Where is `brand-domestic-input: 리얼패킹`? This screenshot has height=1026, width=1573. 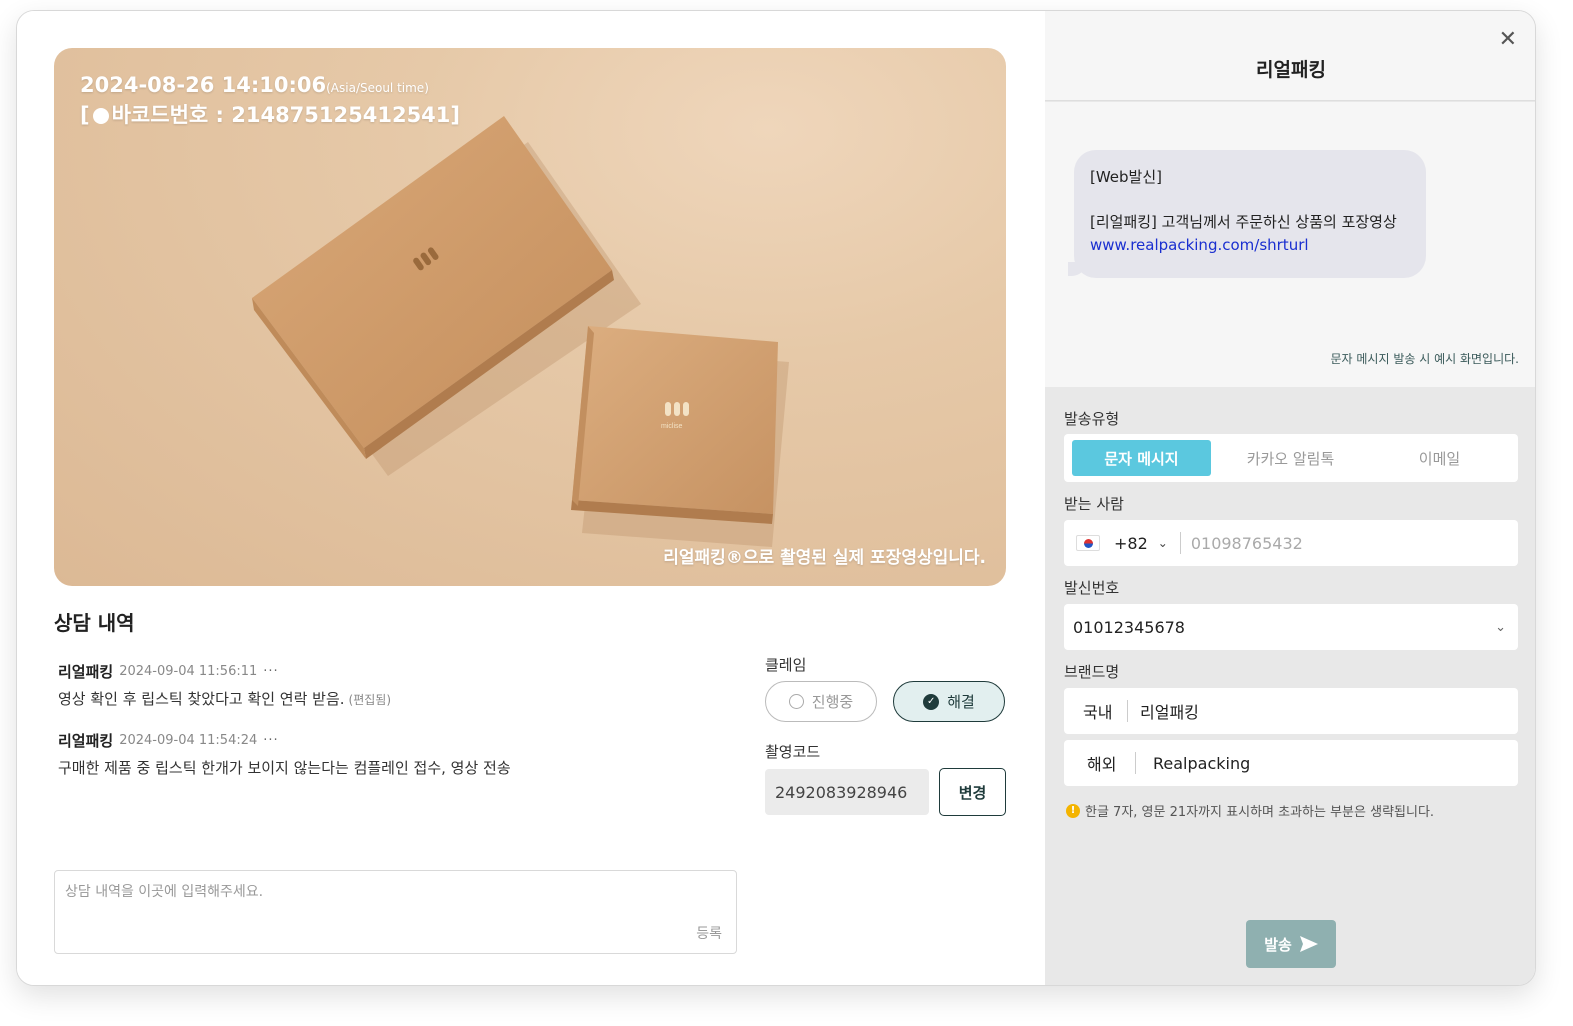
brand-domestic-input: 리얼패킹 is located at coordinates (1169, 711).